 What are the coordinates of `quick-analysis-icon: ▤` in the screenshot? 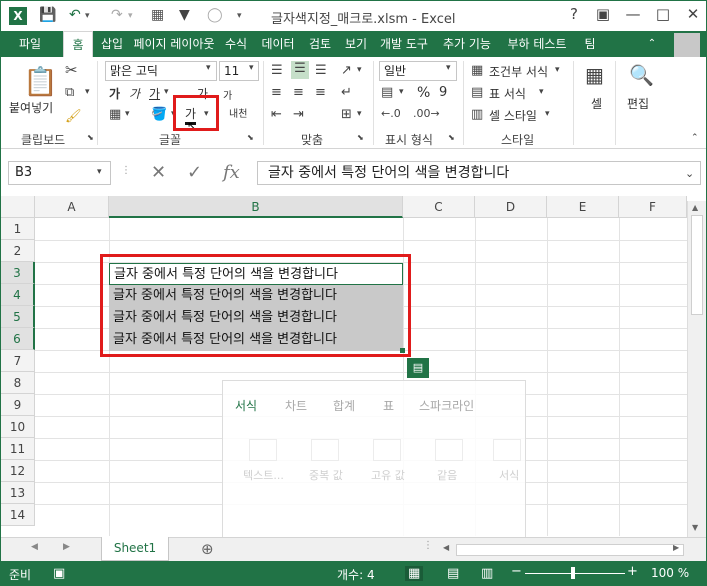 It's located at (418, 368).